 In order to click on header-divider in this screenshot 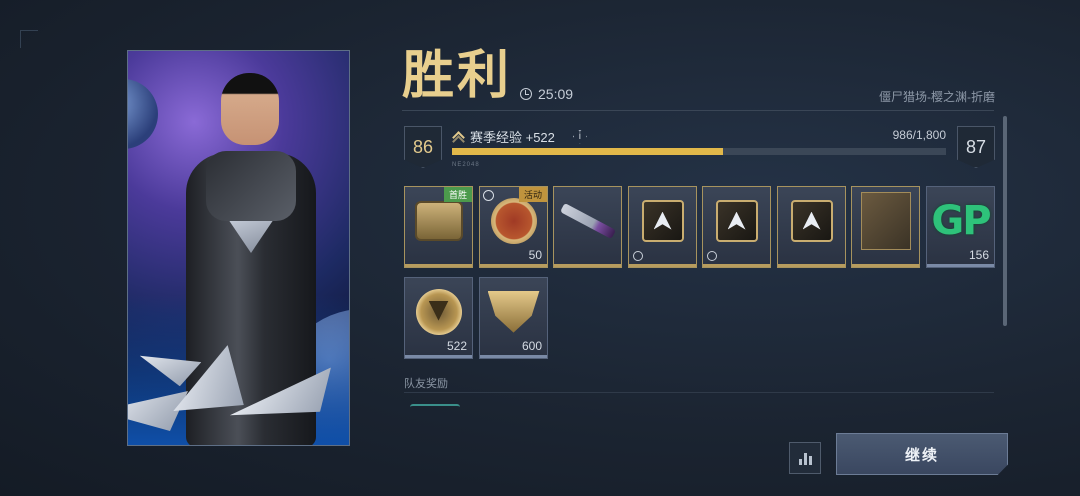, I will do `click(698, 110)`.